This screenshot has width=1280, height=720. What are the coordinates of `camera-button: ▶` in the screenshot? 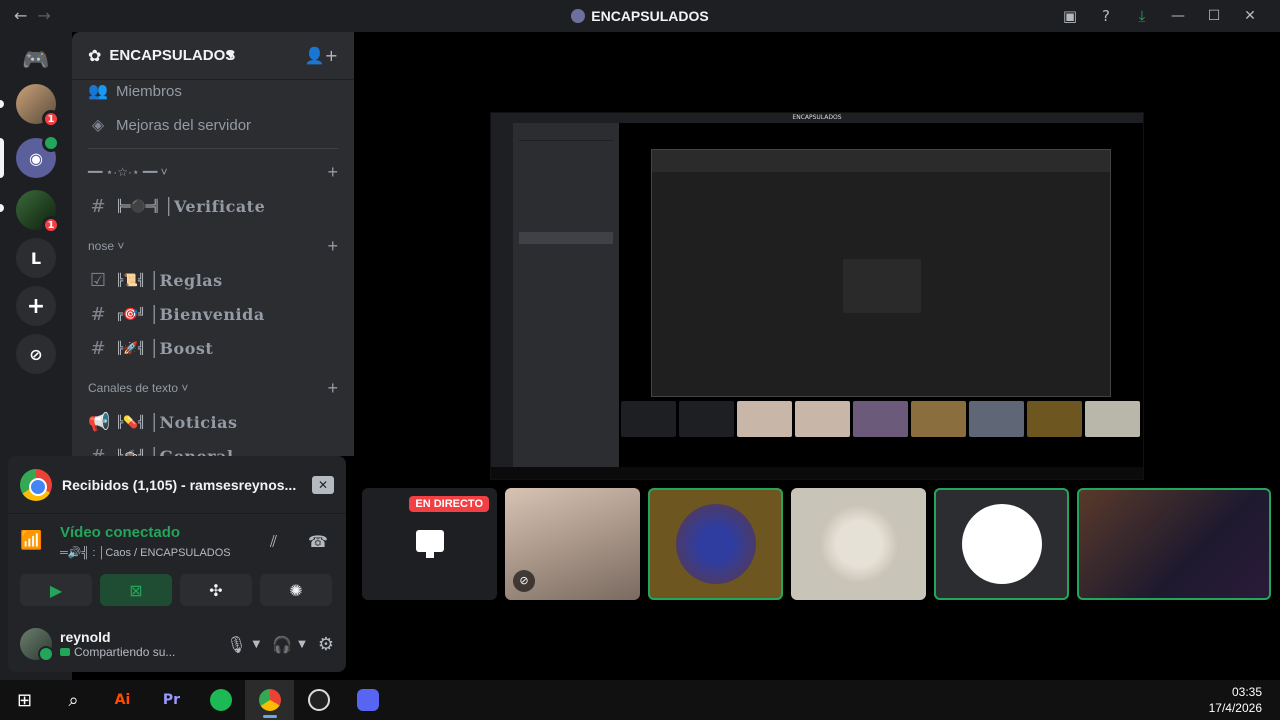 It's located at (56, 590).